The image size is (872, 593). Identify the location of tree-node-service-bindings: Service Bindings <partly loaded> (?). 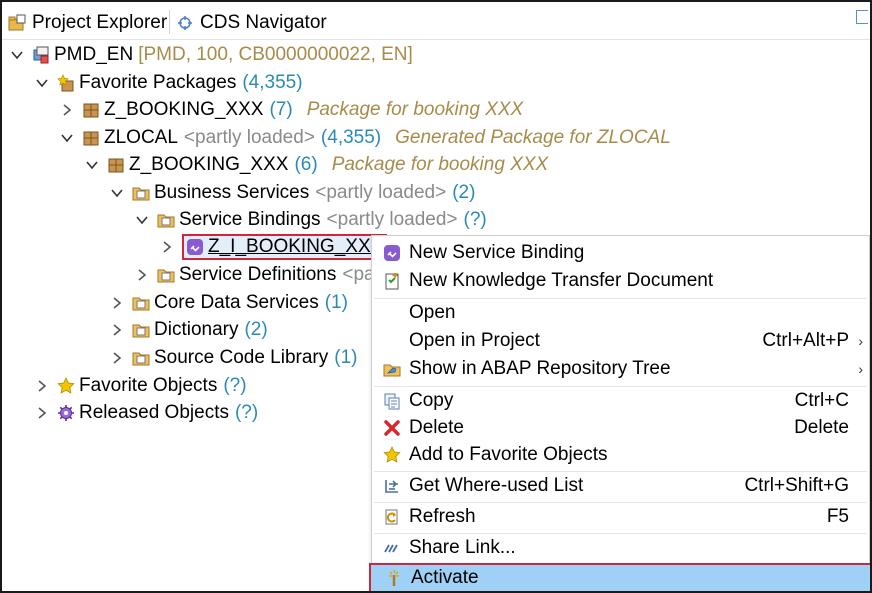
(311, 220).